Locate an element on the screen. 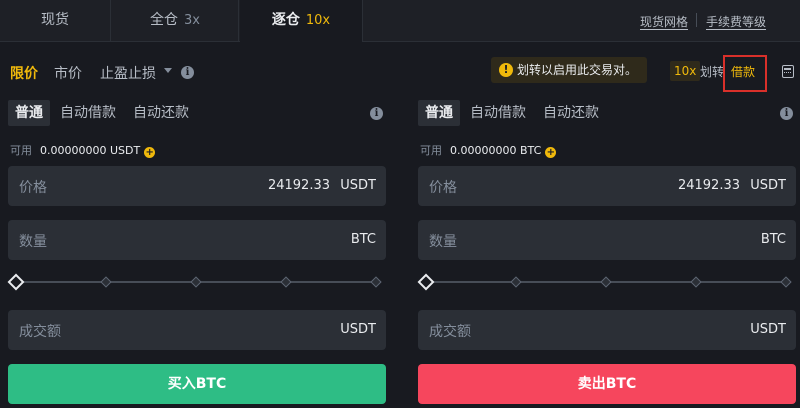 This screenshot has height=408, width=800. tab-cross-label: 全仓 is located at coordinates (164, 20).